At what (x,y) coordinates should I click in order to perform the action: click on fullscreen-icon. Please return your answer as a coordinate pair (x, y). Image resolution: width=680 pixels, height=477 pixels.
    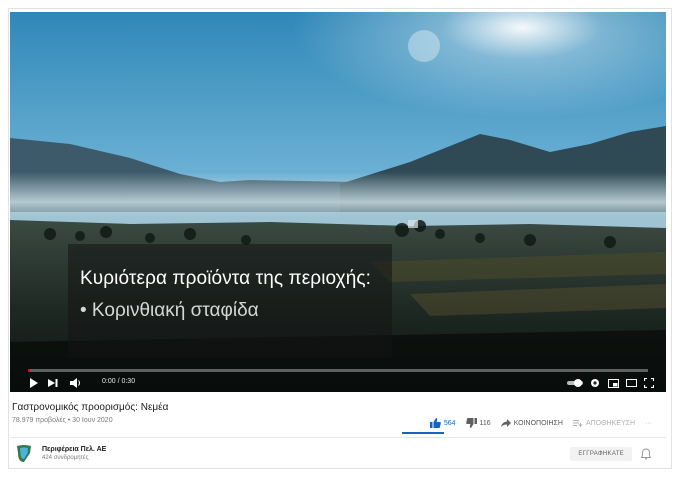
    Looking at the image, I should click on (649, 383).